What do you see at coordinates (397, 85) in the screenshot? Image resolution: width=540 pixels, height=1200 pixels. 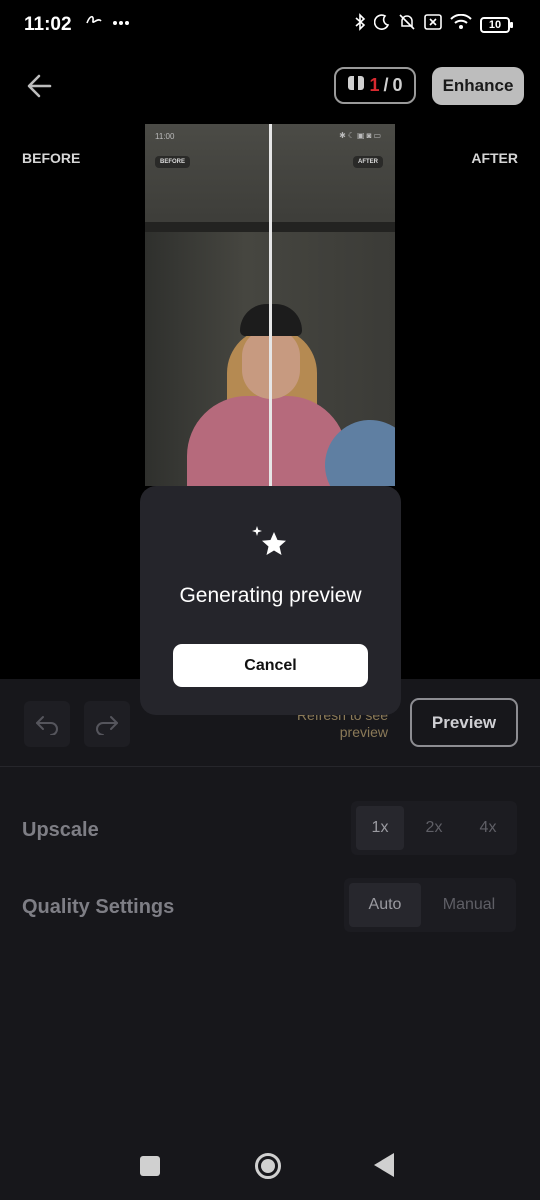 I see `credits-total: 0` at bounding box center [397, 85].